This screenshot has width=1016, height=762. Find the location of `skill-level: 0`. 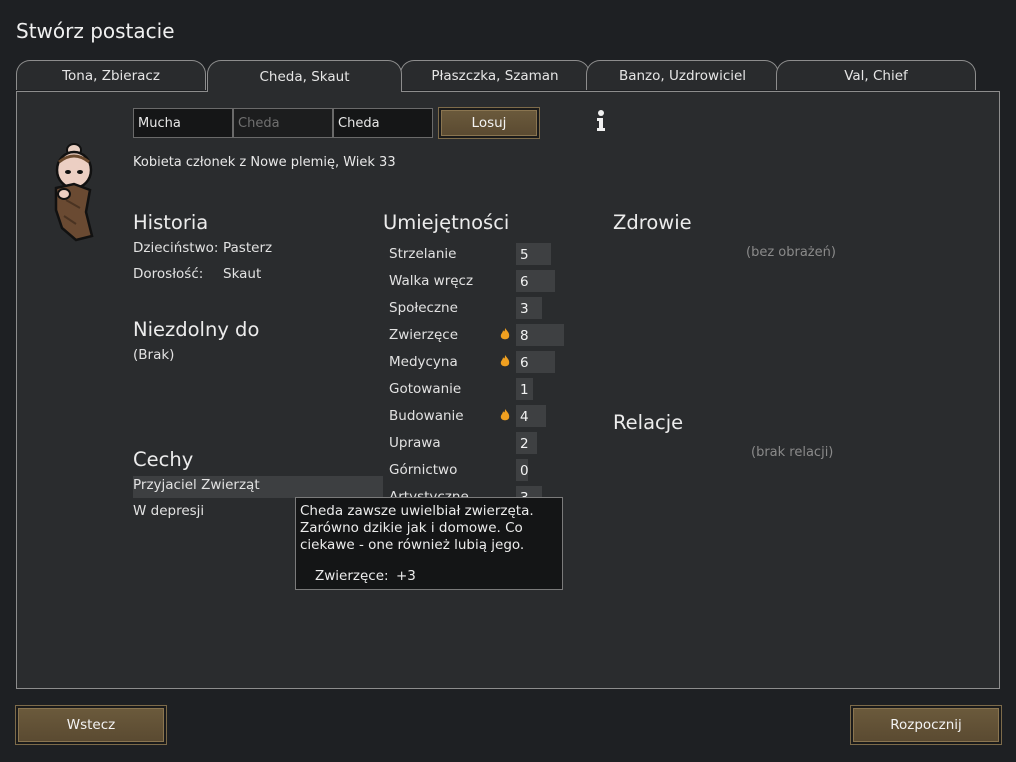

skill-level: 0 is located at coordinates (524, 471).